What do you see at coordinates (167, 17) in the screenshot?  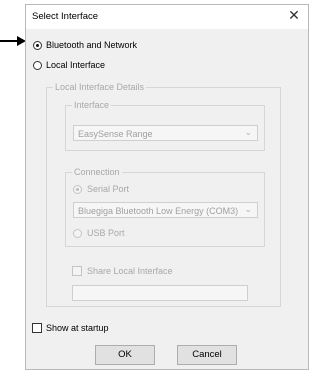 I see `title-bar: Select Interface ✕` at bounding box center [167, 17].